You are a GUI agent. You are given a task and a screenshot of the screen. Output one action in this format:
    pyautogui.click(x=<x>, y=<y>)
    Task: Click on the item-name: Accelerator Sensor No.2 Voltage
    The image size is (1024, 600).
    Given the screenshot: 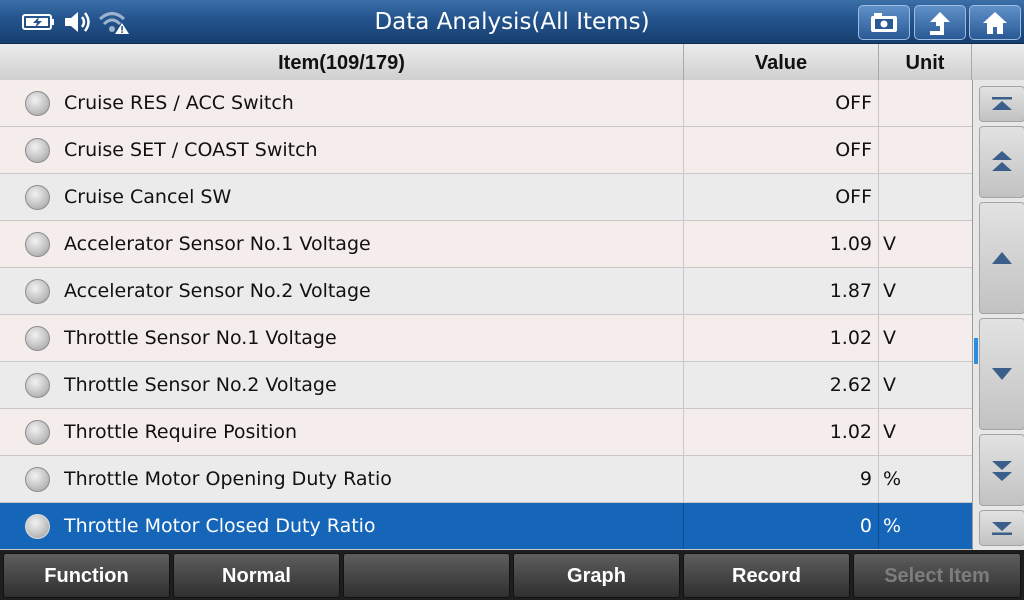 What is the action you would take?
    pyautogui.click(x=342, y=291)
    